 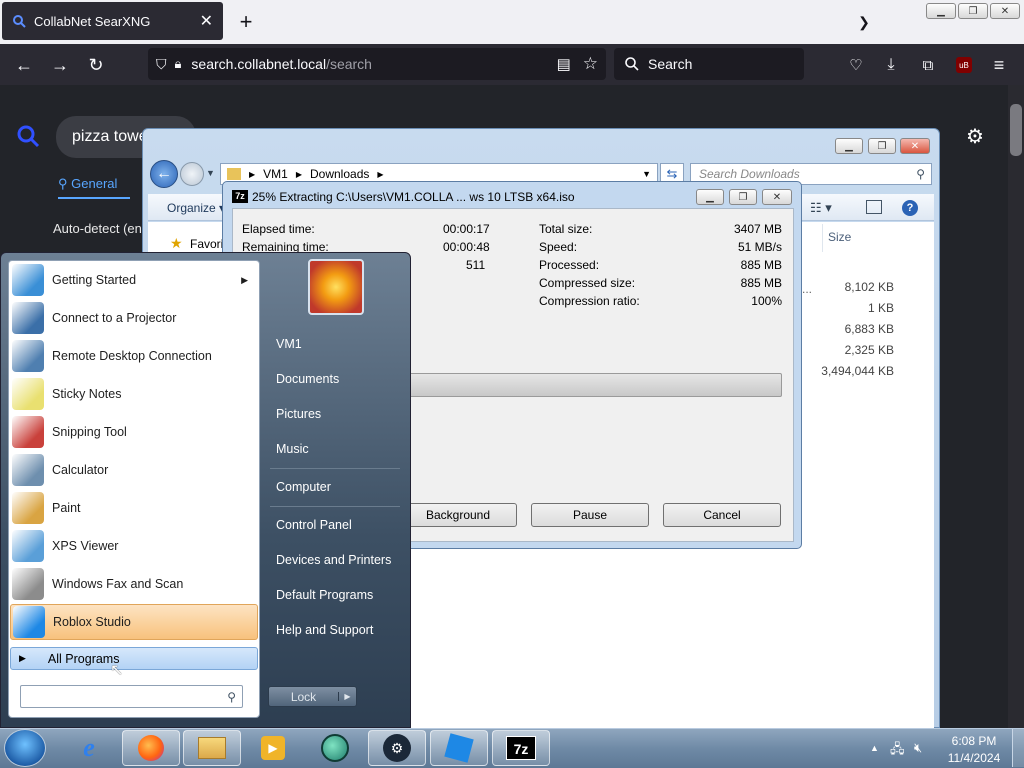 I want to click on network-icon: 🖧︎, so click(x=897, y=751).